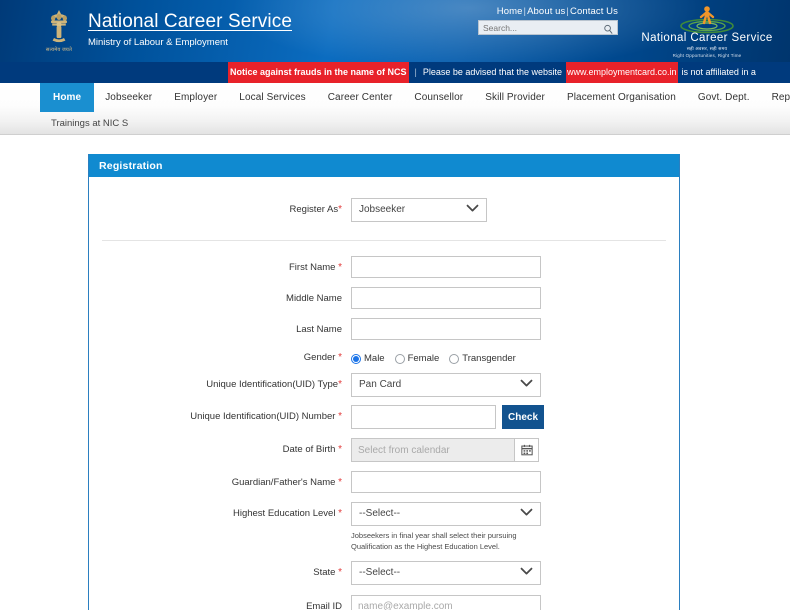  What do you see at coordinates (131, 165) in the screenshot?
I see `page-title: Registration` at bounding box center [131, 165].